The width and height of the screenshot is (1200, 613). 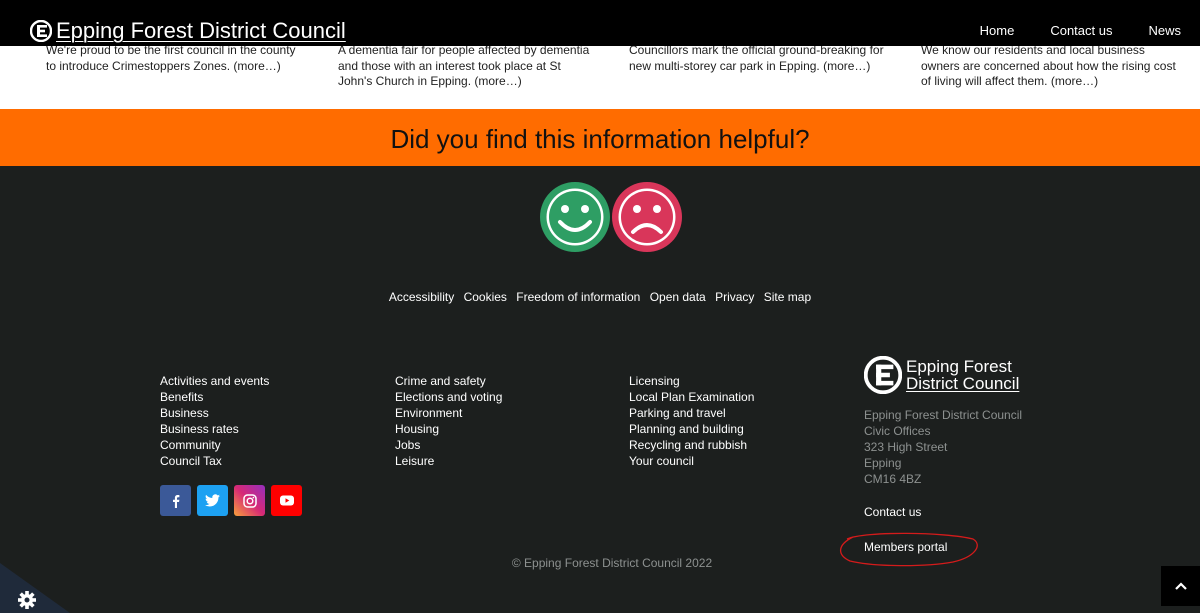 I want to click on nav-contact-us: Contact us, so click(x=1072, y=30).